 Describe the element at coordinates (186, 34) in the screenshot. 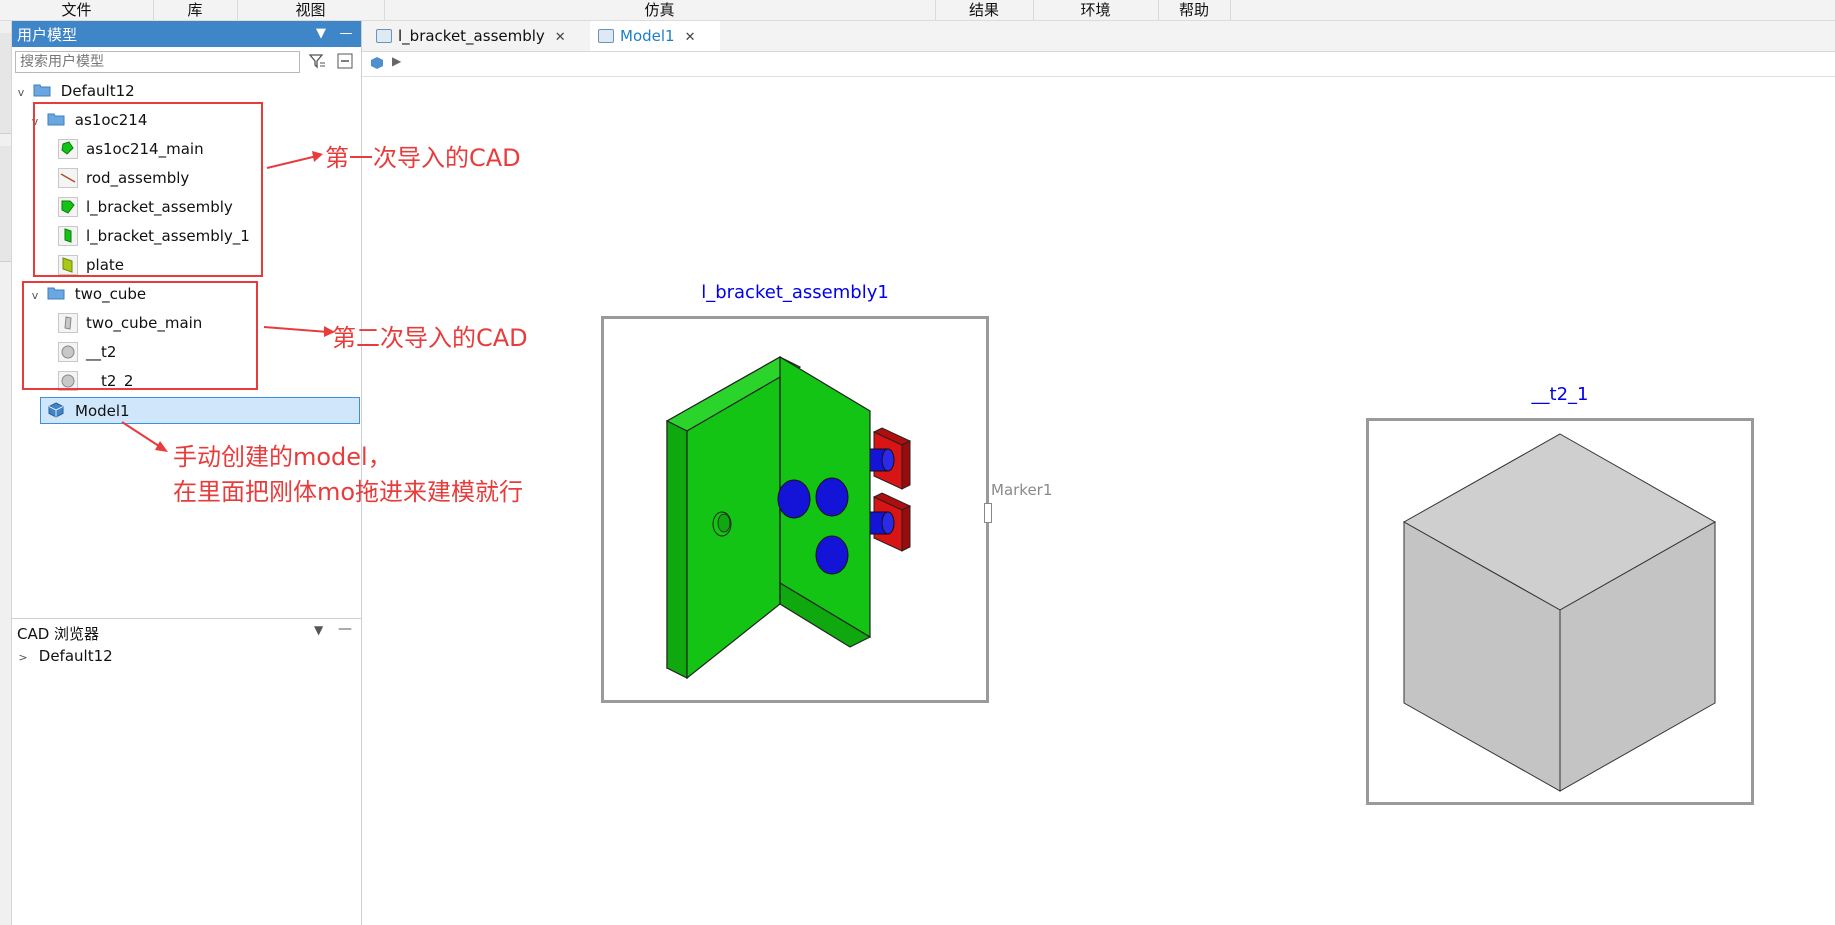

I see `user-model-panel-header: 用户模型 ▼ —` at that location.